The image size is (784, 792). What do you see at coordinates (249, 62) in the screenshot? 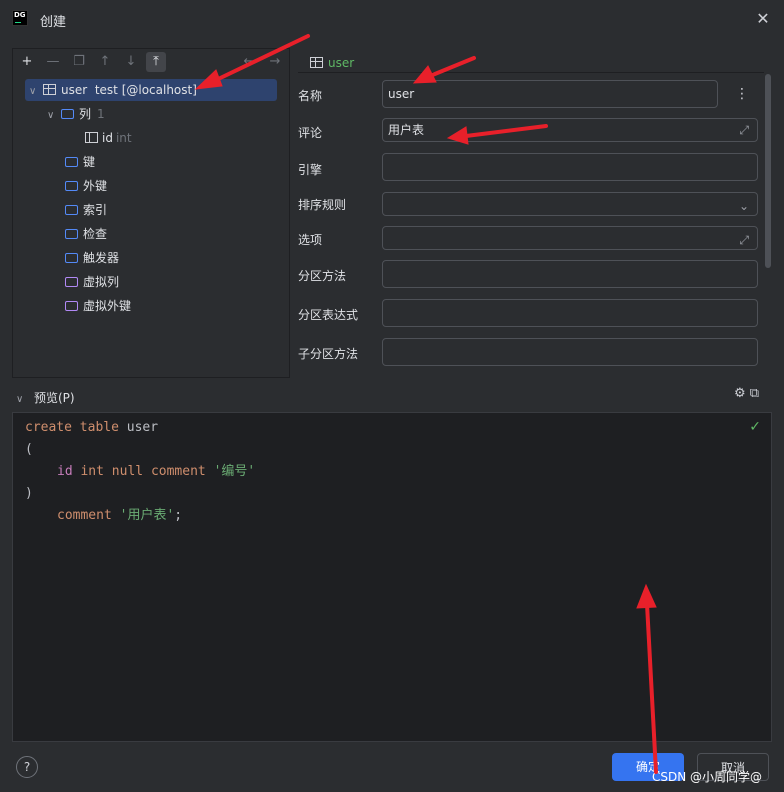
I see `back-icon: ←` at bounding box center [249, 62].